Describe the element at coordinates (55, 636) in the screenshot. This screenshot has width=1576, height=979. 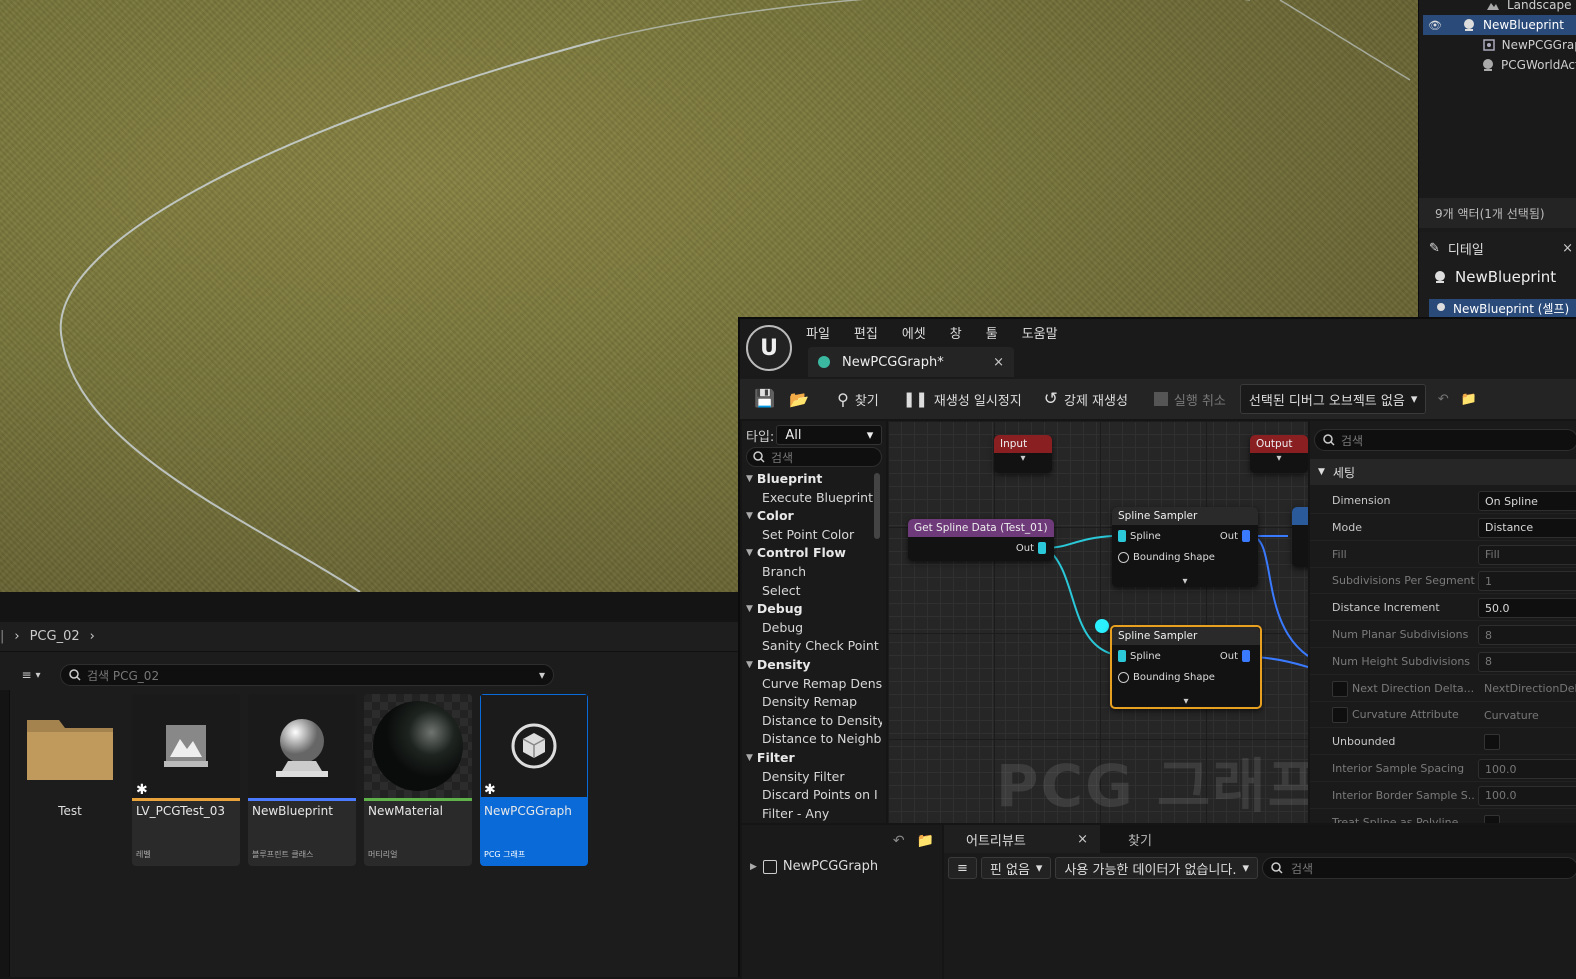
I see `breadcrumb-item: PCG_02` at that location.